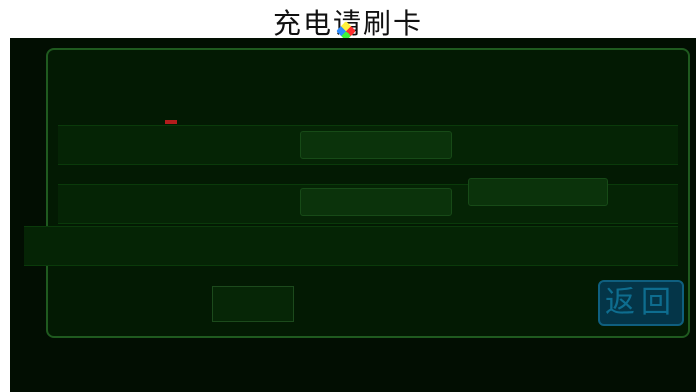 The height and width of the screenshot is (392, 696). I want to click on status-indicator, so click(171, 122).